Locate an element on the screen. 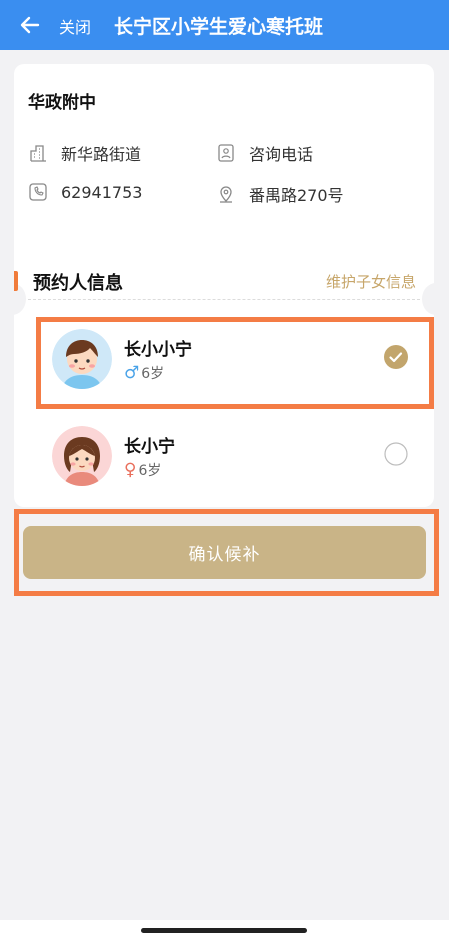 Image resolution: width=449 pixels, height=940 pixels. building-icon is located at coordinates (38, 153).